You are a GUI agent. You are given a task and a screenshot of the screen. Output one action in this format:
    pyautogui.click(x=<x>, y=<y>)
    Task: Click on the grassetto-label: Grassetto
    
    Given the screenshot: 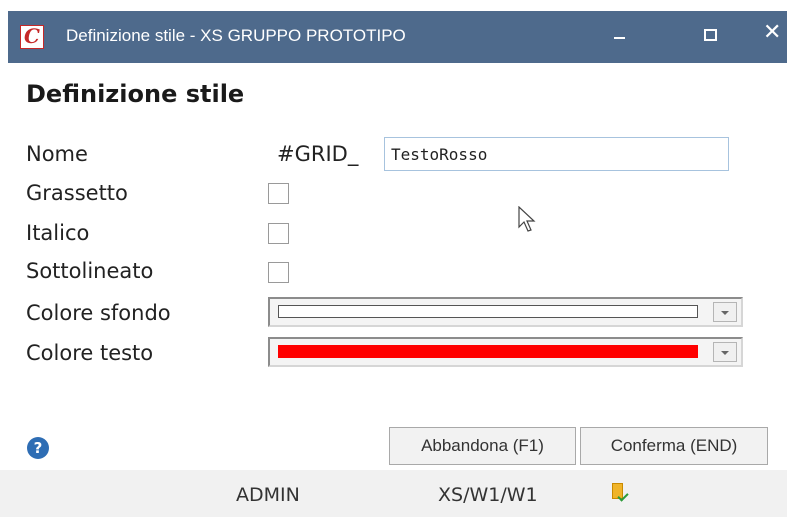 What is the action you would take?
    pyautogui.click(x=77, y=193)
    